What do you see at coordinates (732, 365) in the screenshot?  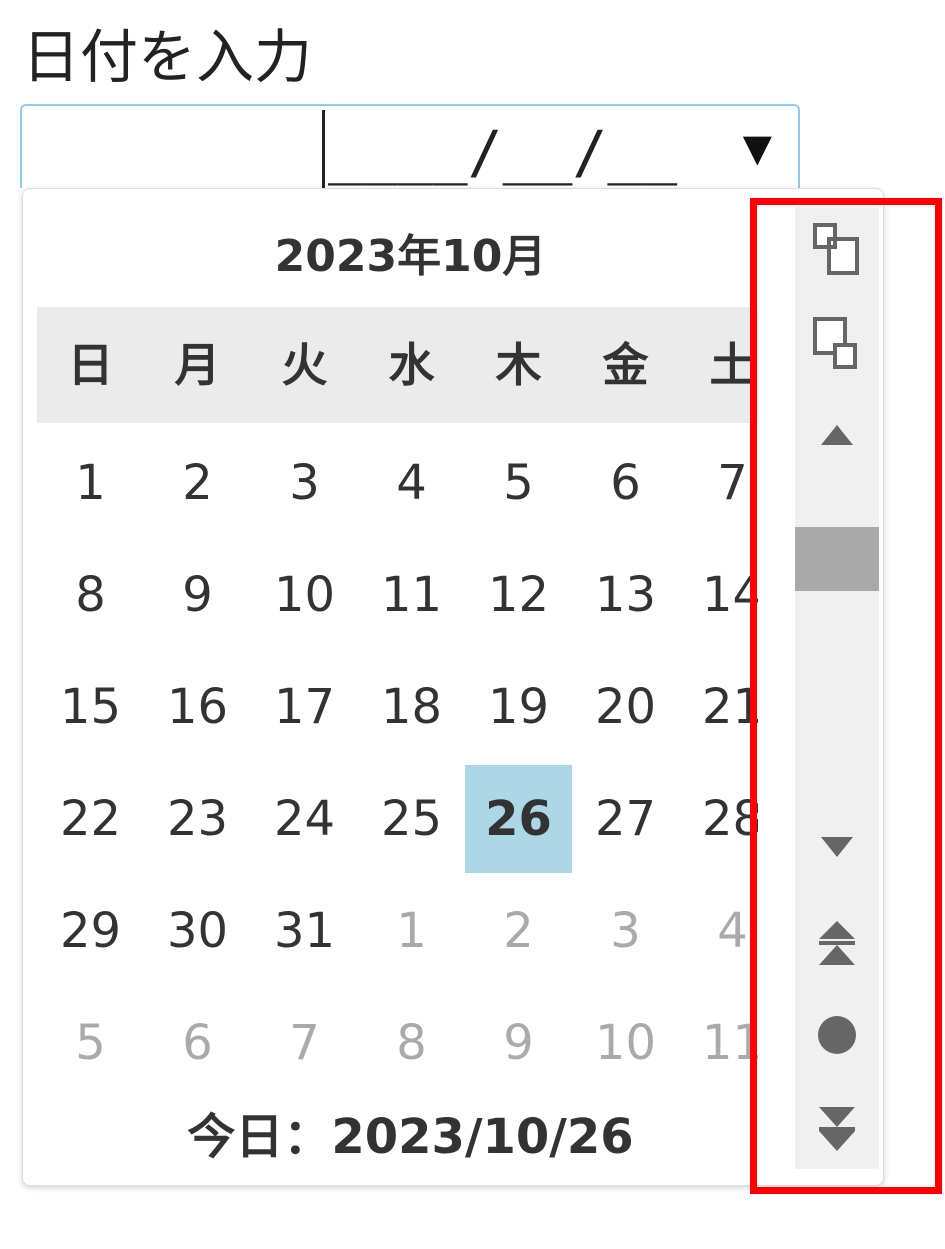 I see `weekday-label: 土` at bounding box center [732, 365].